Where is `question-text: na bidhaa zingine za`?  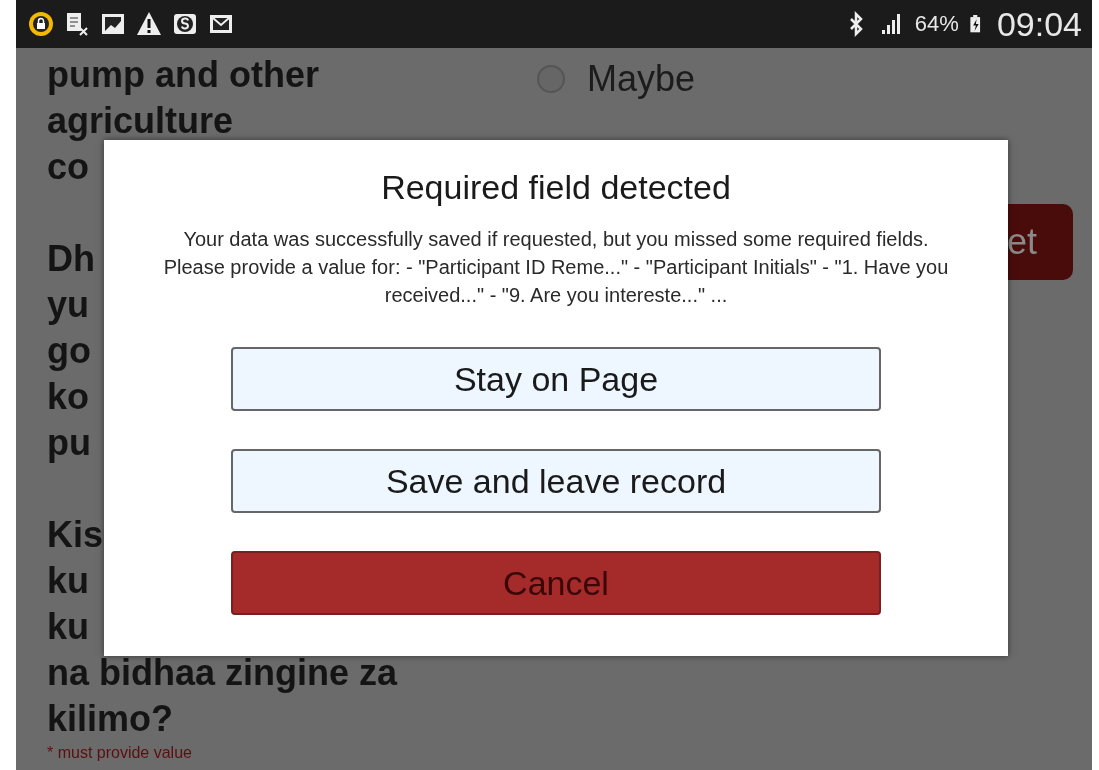
question-text: na bidhaa zingine za is located at coordinates (222, 673).